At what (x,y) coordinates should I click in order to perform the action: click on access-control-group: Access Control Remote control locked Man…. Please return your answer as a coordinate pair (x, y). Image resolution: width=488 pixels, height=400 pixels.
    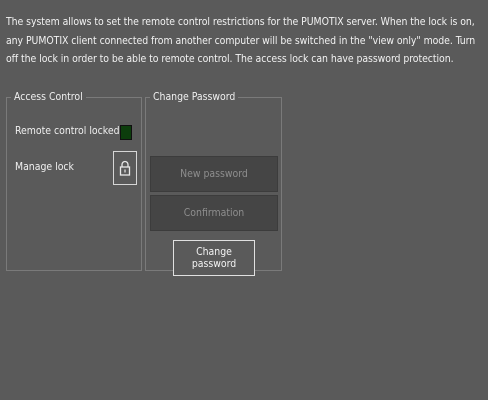
    Looking at the image, I should click on (74, 181).